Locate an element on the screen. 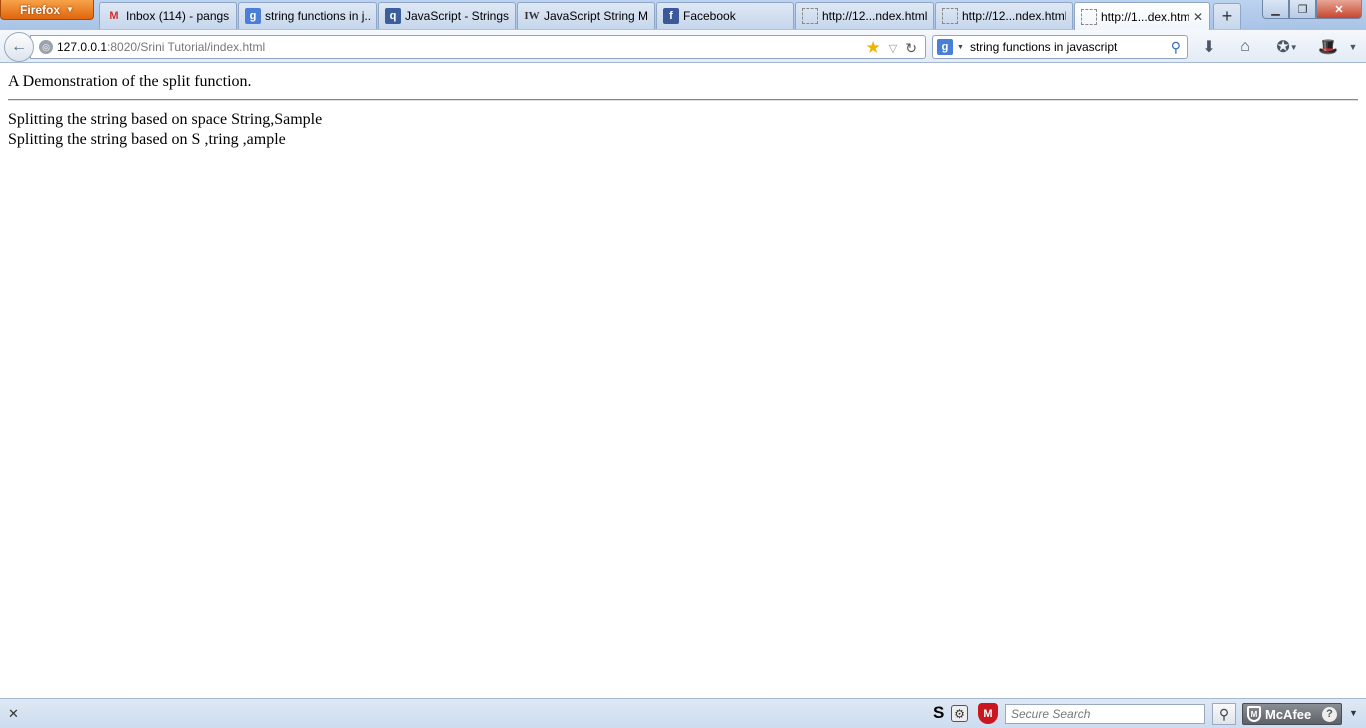  url-path: :8020/Srini Tutorial/index.html is located at coordinates (186, 47).